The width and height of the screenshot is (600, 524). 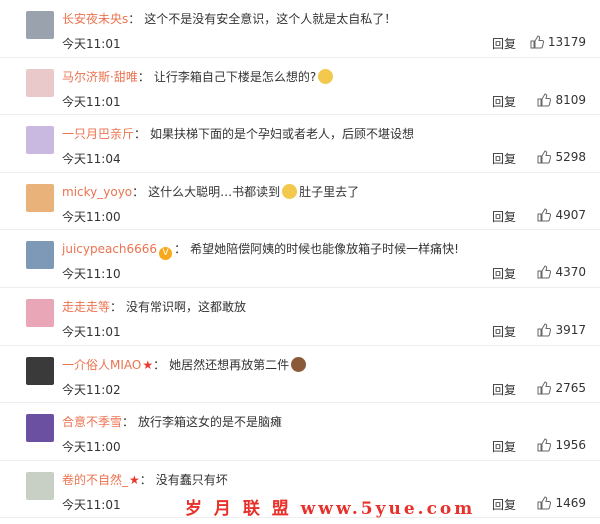 I want to click on comment-text: 这个不是没有安全意识，这个人就是太自私了！, so click(x=270, y=19).